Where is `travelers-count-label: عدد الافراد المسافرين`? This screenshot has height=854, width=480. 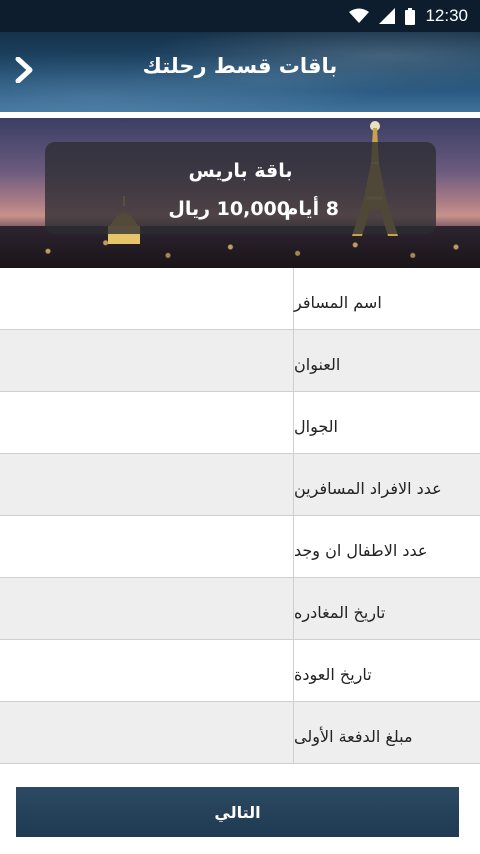
travelers-count-label: عدد الافراد المسافرين is located at coordinates (368, 488).